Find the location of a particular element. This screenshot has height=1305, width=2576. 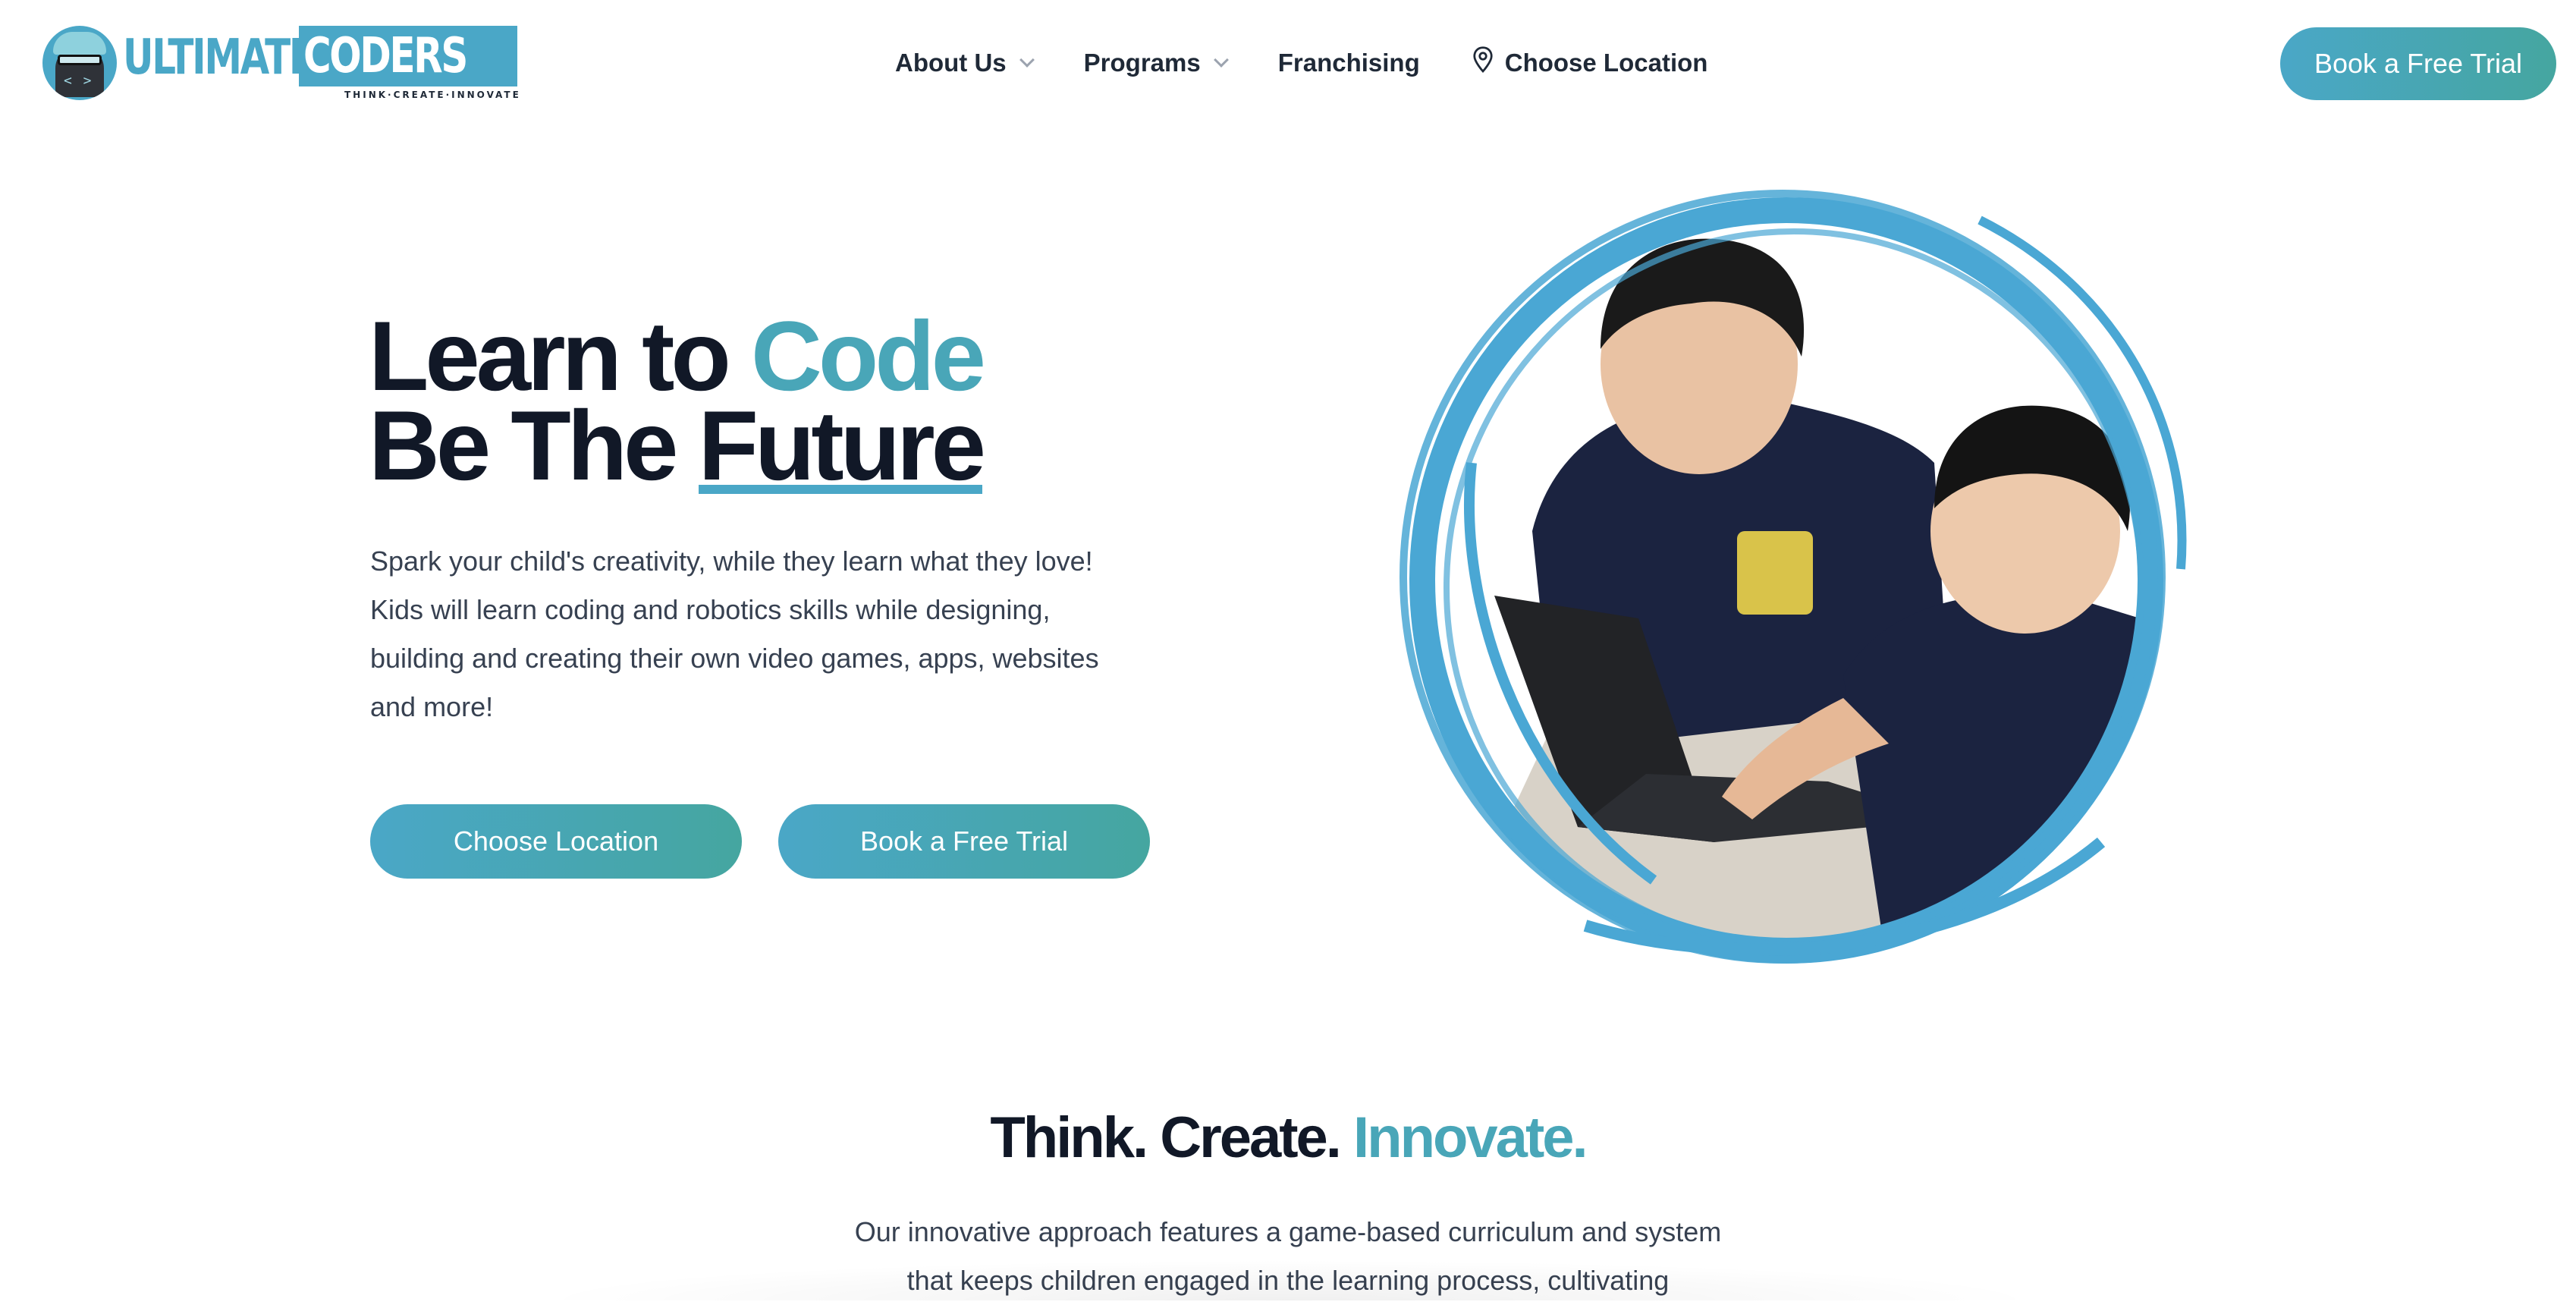

logo-word-coders: CODERS is located at coordinates (408, 56).